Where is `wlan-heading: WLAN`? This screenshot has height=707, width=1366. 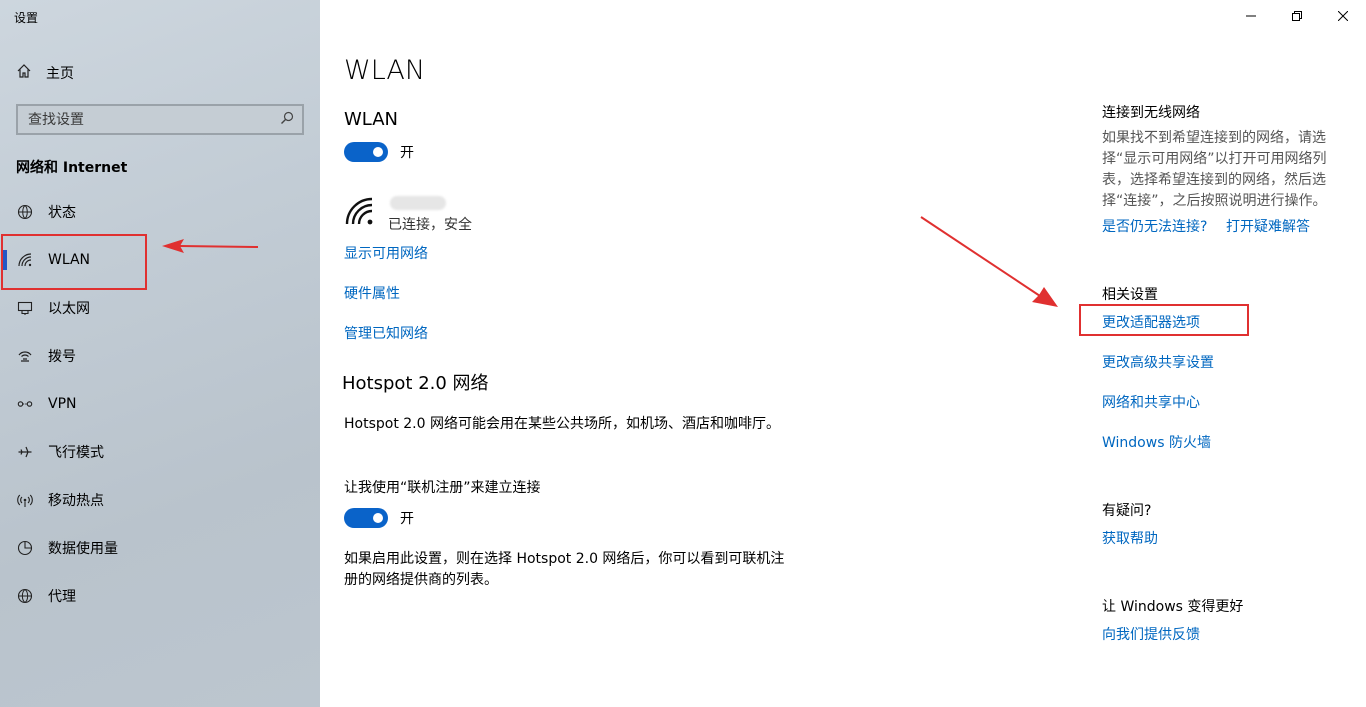 wlan-heading: WLAN is located at coordinates (371, 119).